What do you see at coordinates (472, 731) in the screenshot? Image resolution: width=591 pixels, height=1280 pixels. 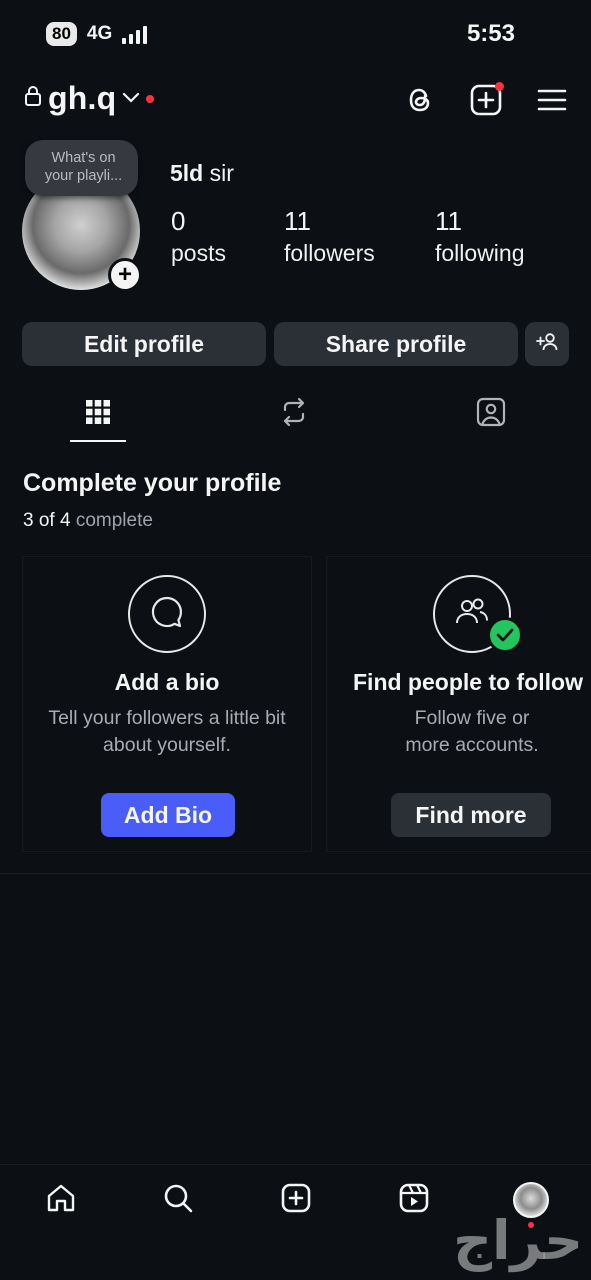 I see `card-description: Follow five or more accounts.` at bounding box center [472, 731].